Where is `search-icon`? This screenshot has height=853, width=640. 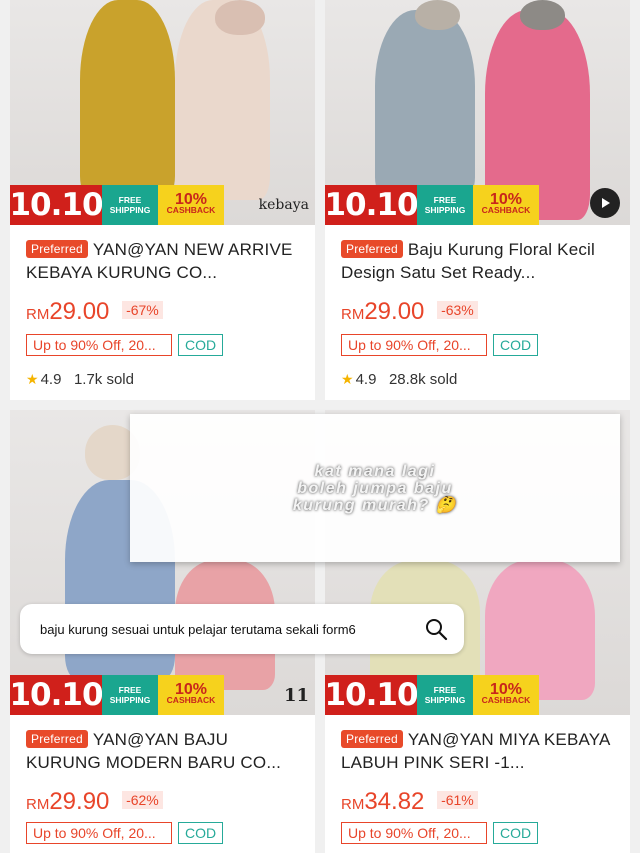
search-icon is located at coordinates (436, 629).